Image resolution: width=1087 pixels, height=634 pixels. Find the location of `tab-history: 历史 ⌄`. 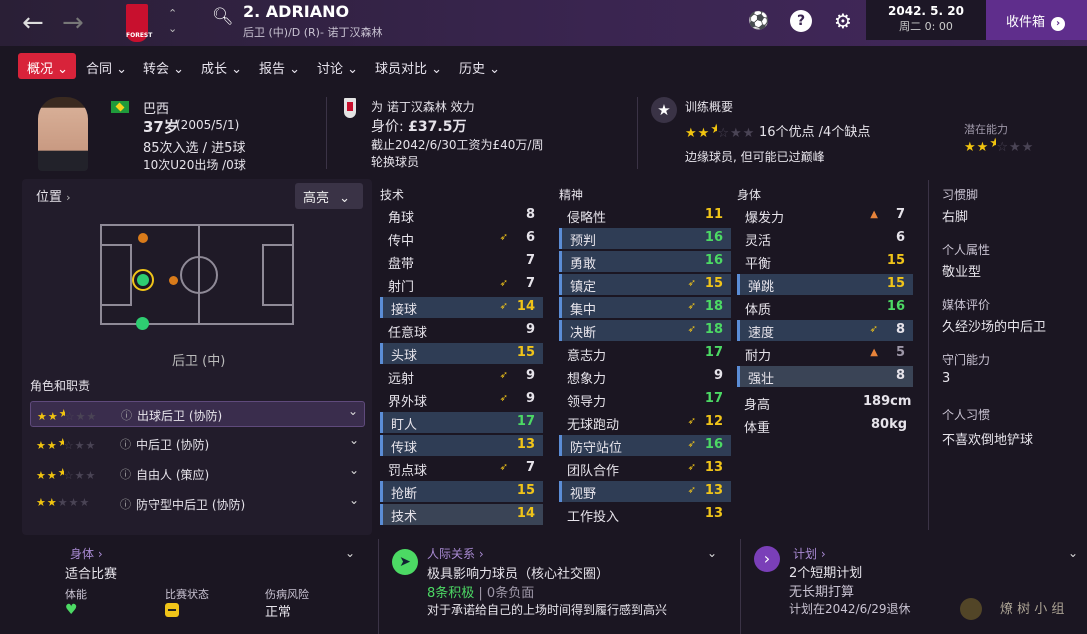

tab-history: 历史 ⌄ is located at coordinates (479, 66).